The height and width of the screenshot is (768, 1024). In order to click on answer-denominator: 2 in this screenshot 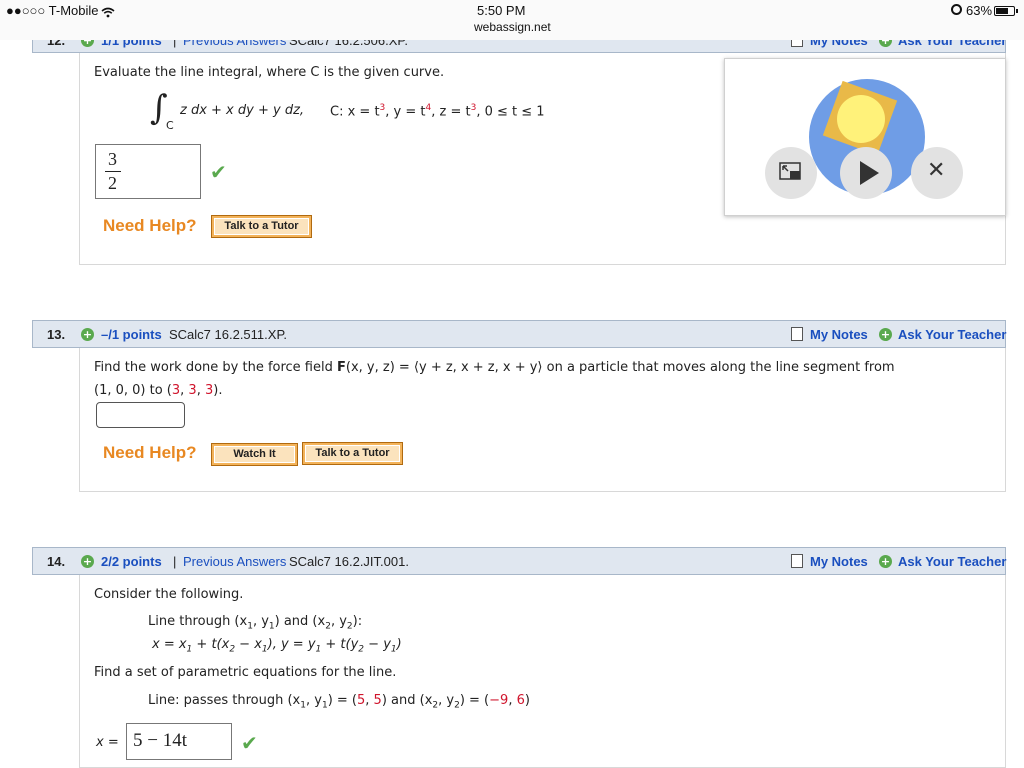, I will do `click(112, 183)`.